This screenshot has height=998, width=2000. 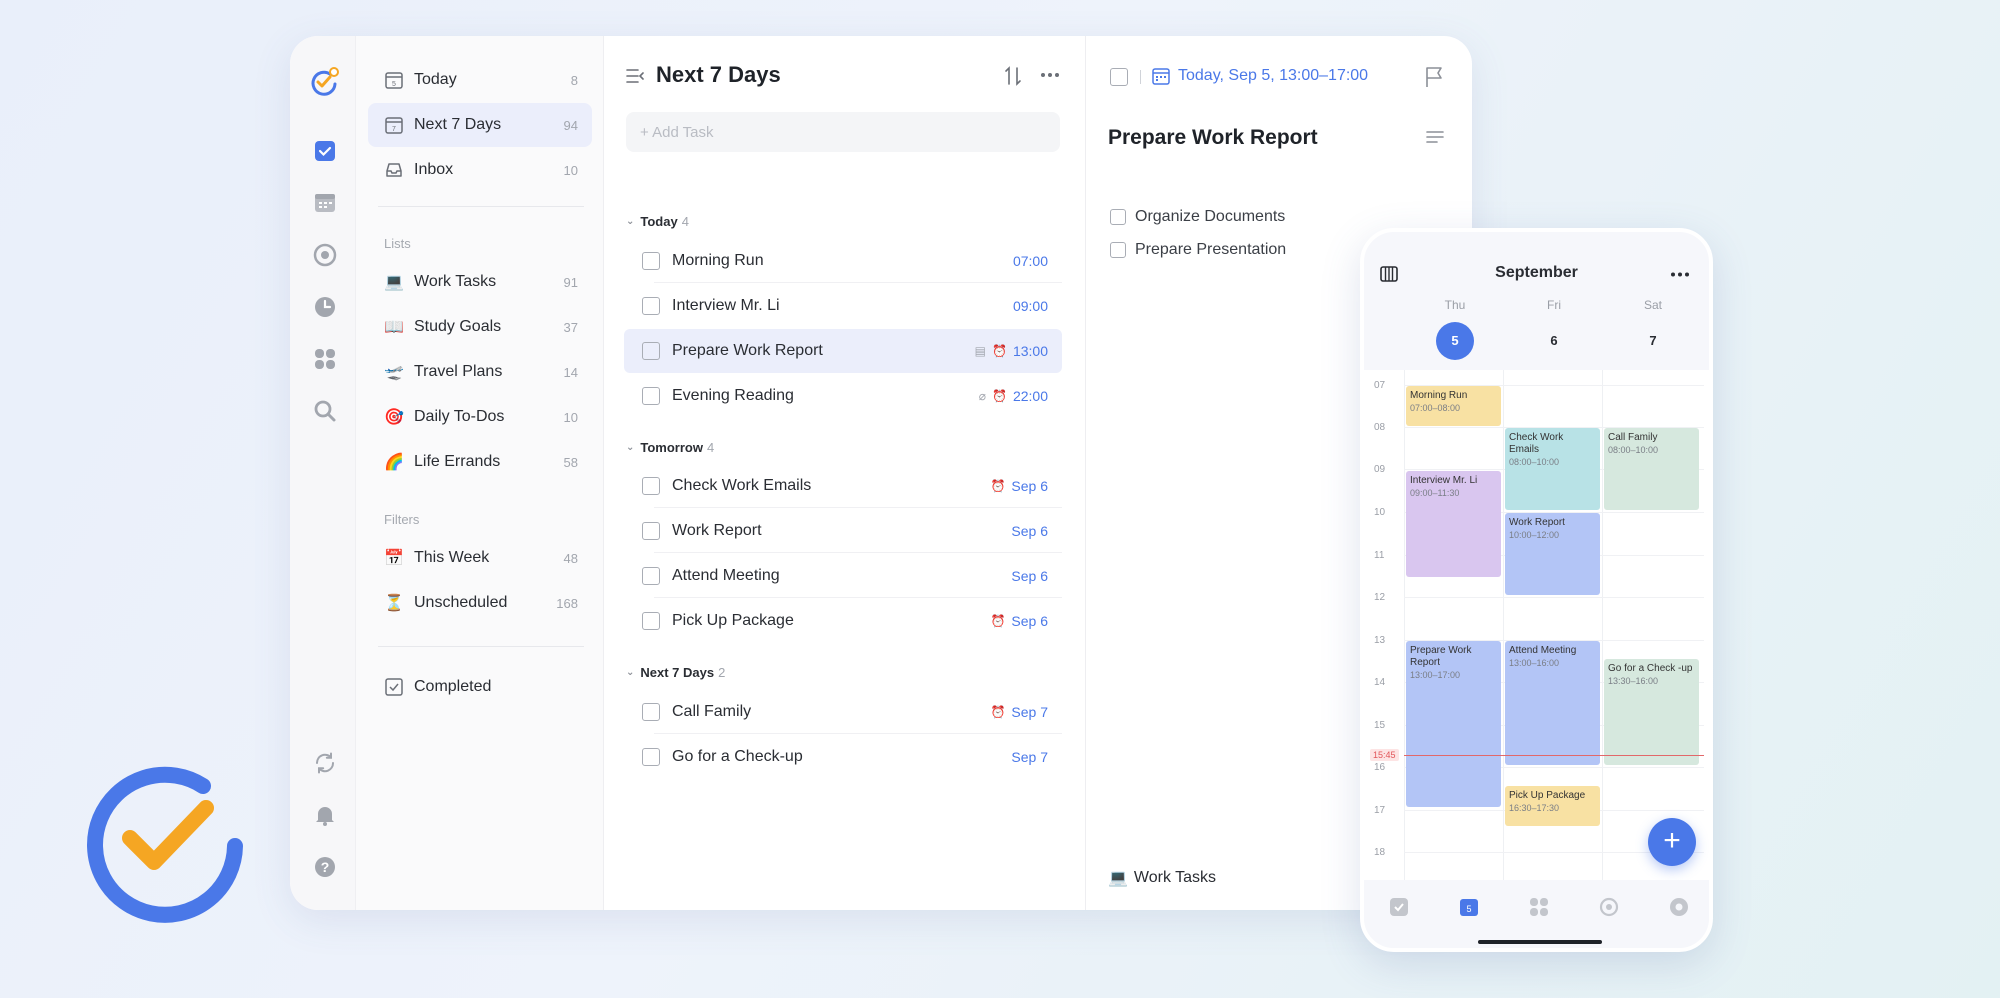 I want to click on svg-text: 5, so click(x=1468, y=909).